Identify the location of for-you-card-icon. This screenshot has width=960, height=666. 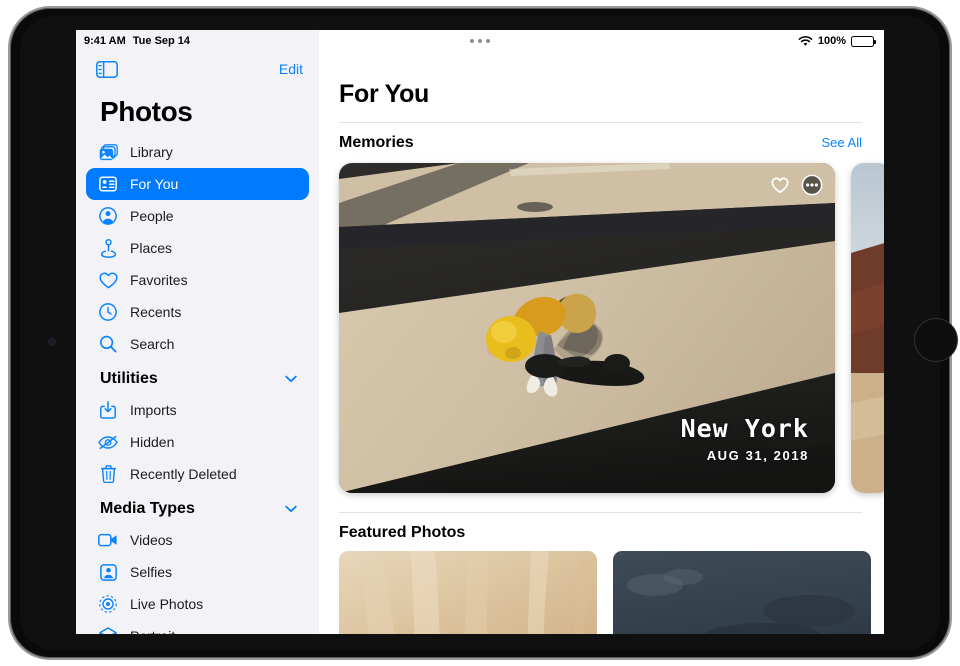
(108, 184).